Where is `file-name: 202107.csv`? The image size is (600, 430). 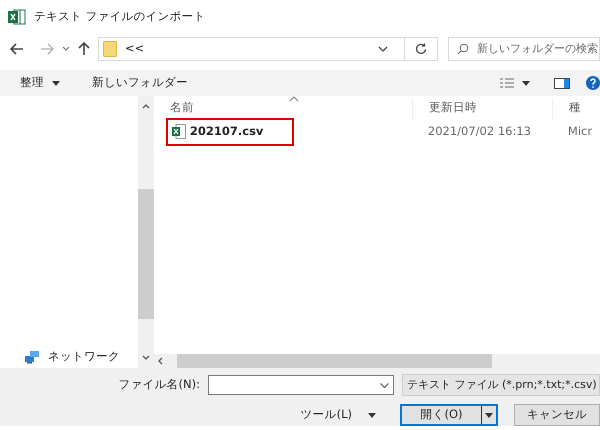
file-name: 202107.csv is located at coordinates (227, 131).